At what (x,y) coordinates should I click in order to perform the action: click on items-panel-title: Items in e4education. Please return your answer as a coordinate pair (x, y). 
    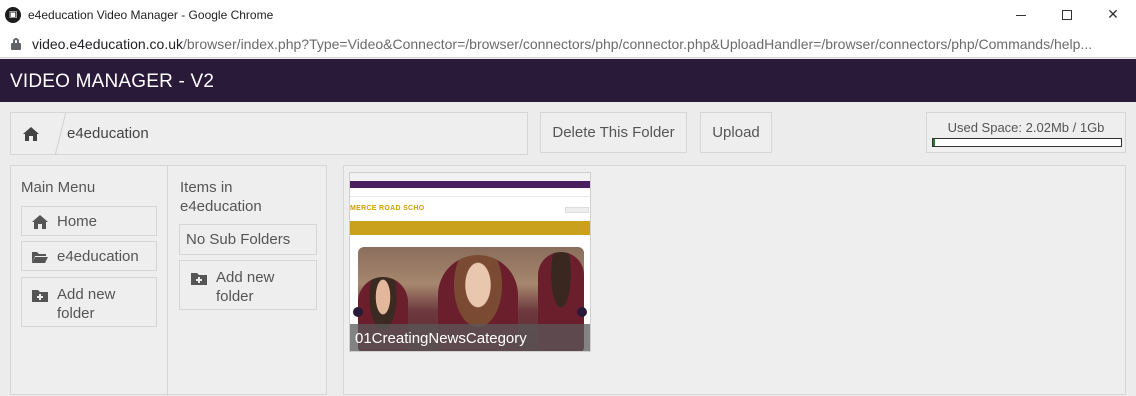
    Looking at the image, I should click on (221, 197).